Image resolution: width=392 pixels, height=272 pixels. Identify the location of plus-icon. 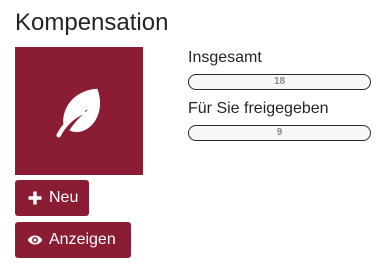
(35, 198).